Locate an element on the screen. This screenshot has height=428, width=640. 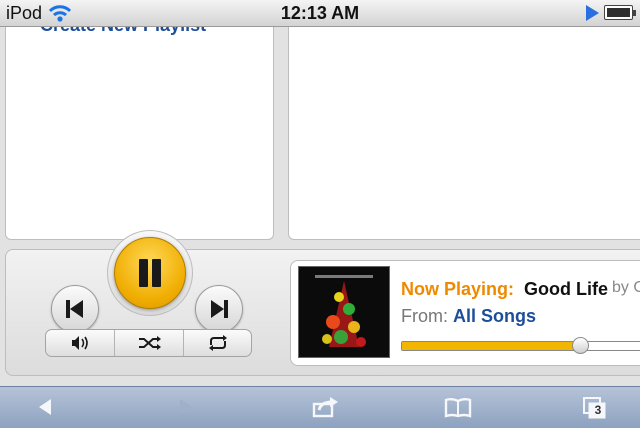
track-title: Good Life is located at coordinates (566, 289).